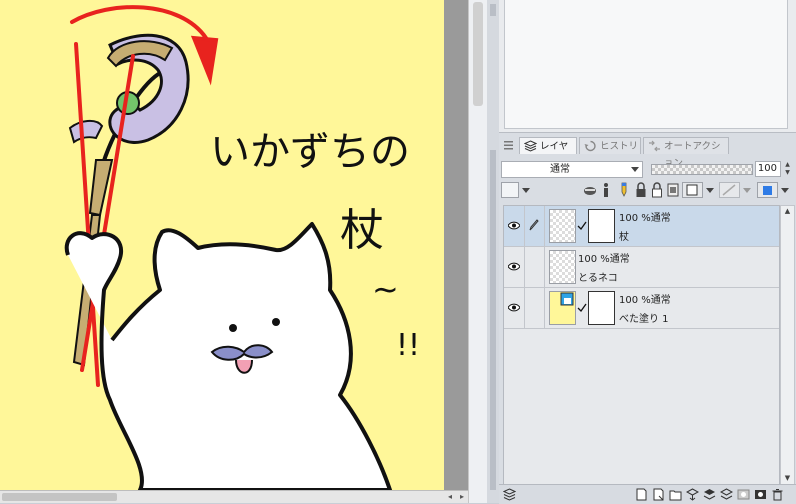  What do you see at coordinates (493, 10) in the screenshot?
I see `splitter-grip-icon` at bounding box center [493, 10].